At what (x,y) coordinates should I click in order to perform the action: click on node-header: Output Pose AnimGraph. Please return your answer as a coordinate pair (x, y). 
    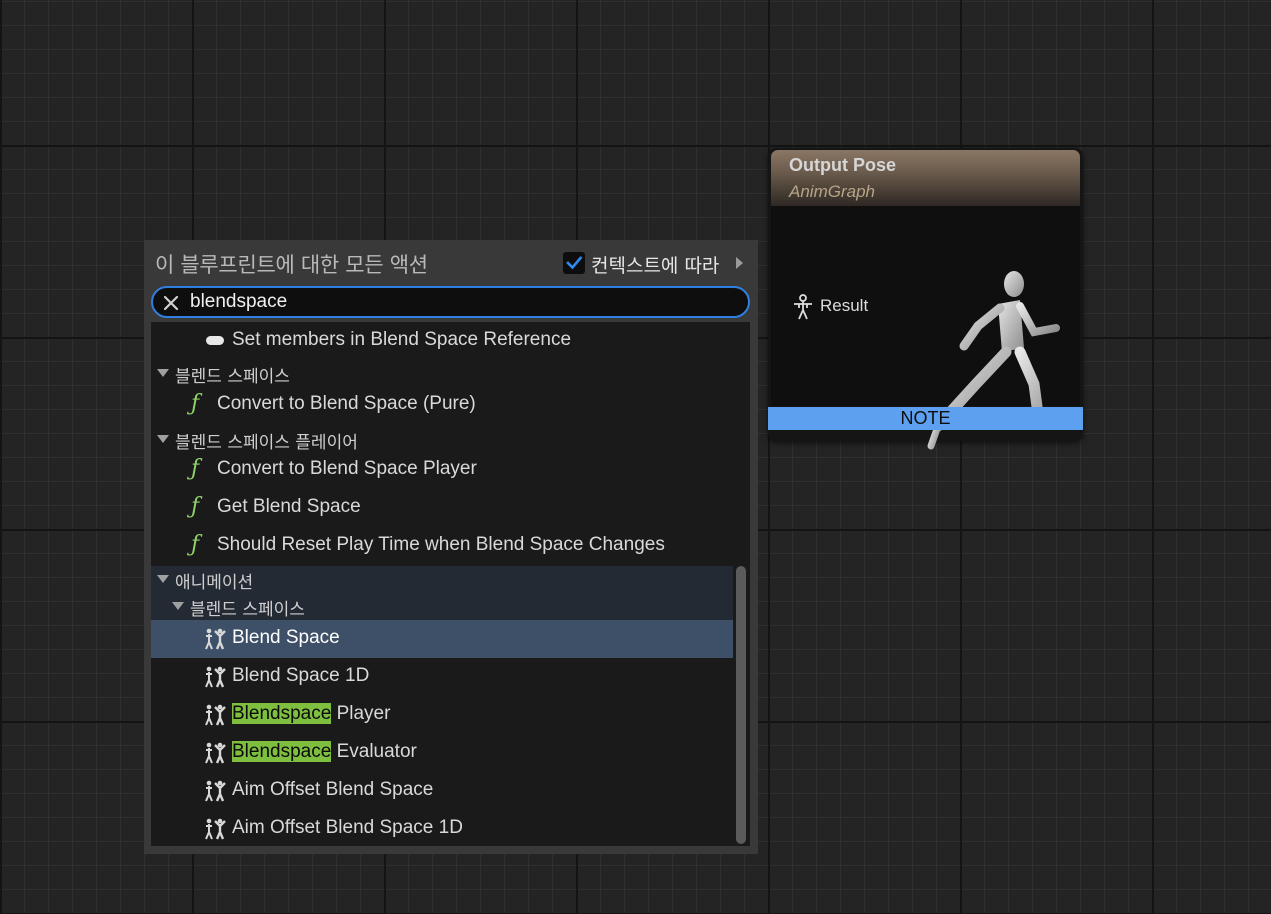
    Looking at the image, I should click on (925, 178).